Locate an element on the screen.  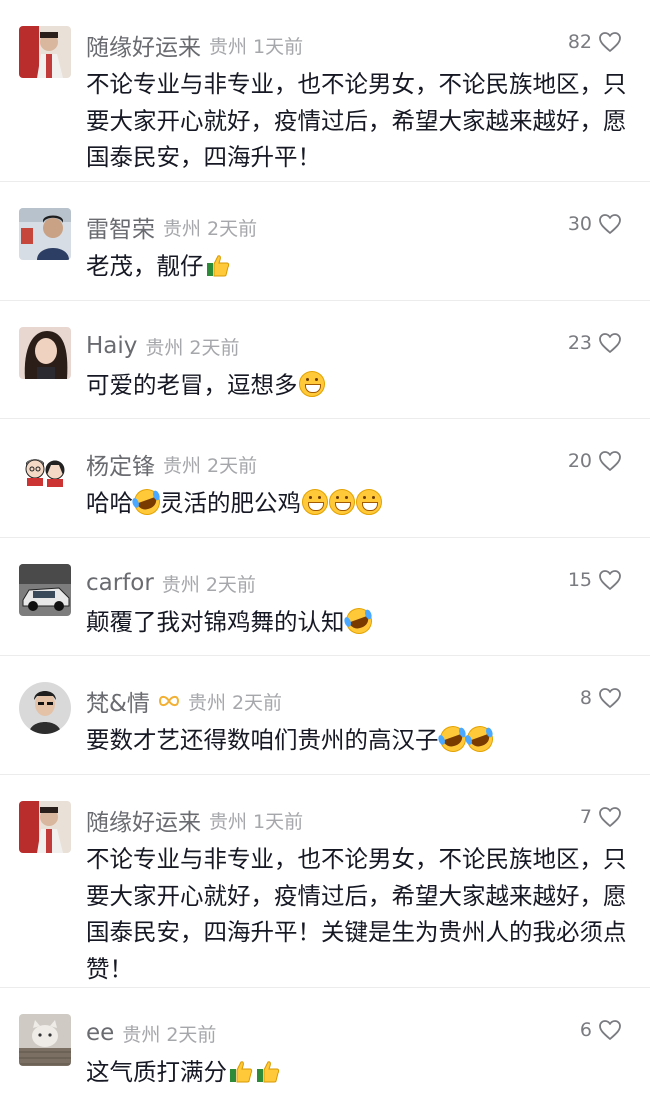
infinity-icon is located at coordinates (169, 701).